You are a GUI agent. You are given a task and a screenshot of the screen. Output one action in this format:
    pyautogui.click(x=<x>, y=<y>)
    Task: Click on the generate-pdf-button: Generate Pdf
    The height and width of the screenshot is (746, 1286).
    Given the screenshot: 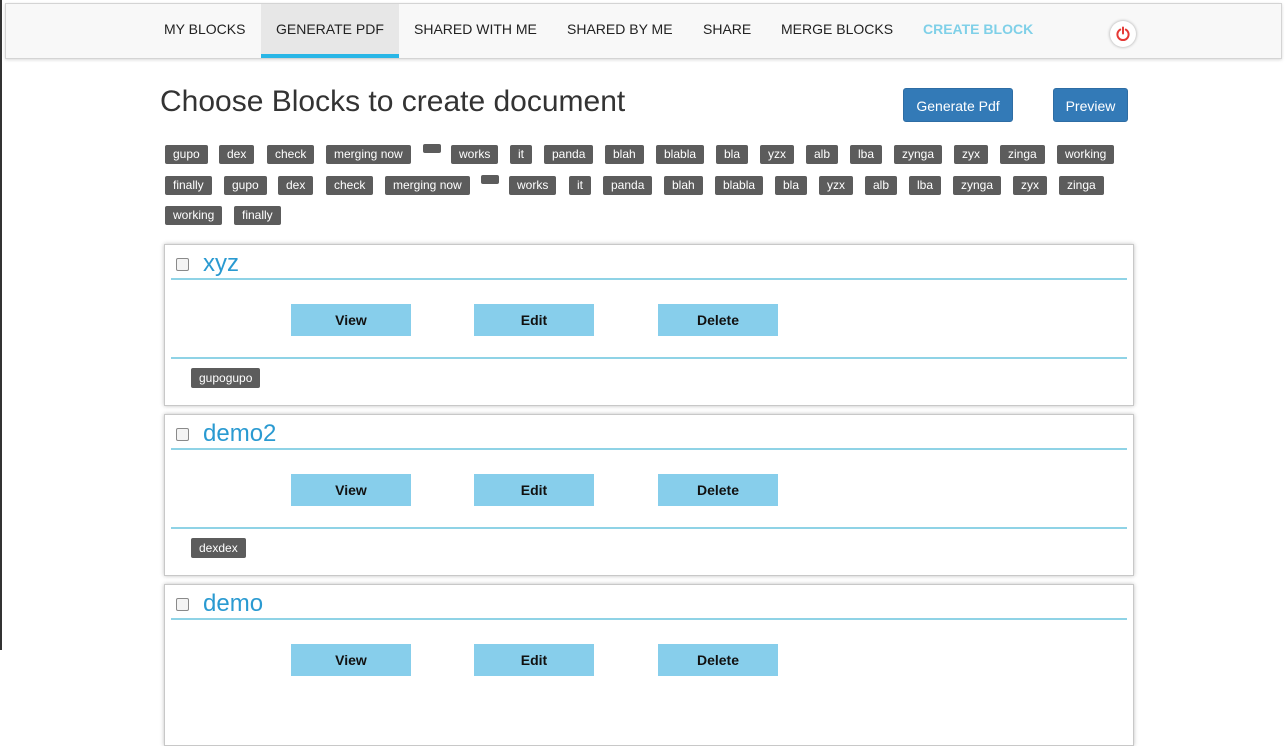 What is the action you would take?
    pyautogui.click(x=958, y=105)
    